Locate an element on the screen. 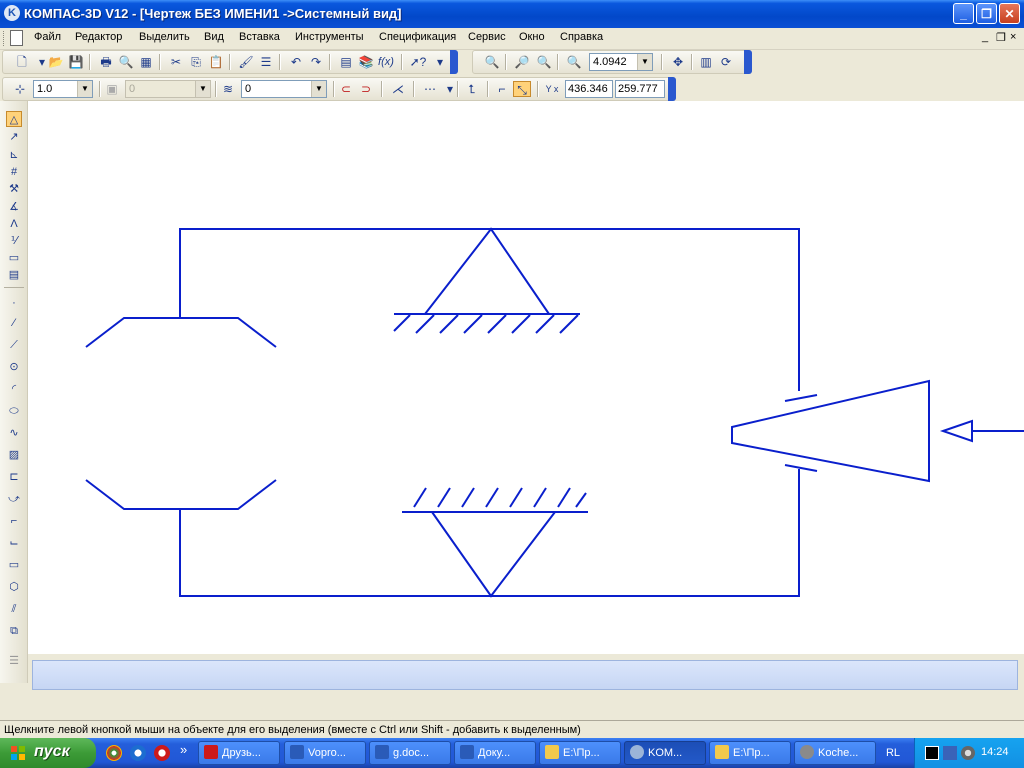 The image size is (1024, 768). mdi-minimize-button: _ is located at coordinates (985, 37).